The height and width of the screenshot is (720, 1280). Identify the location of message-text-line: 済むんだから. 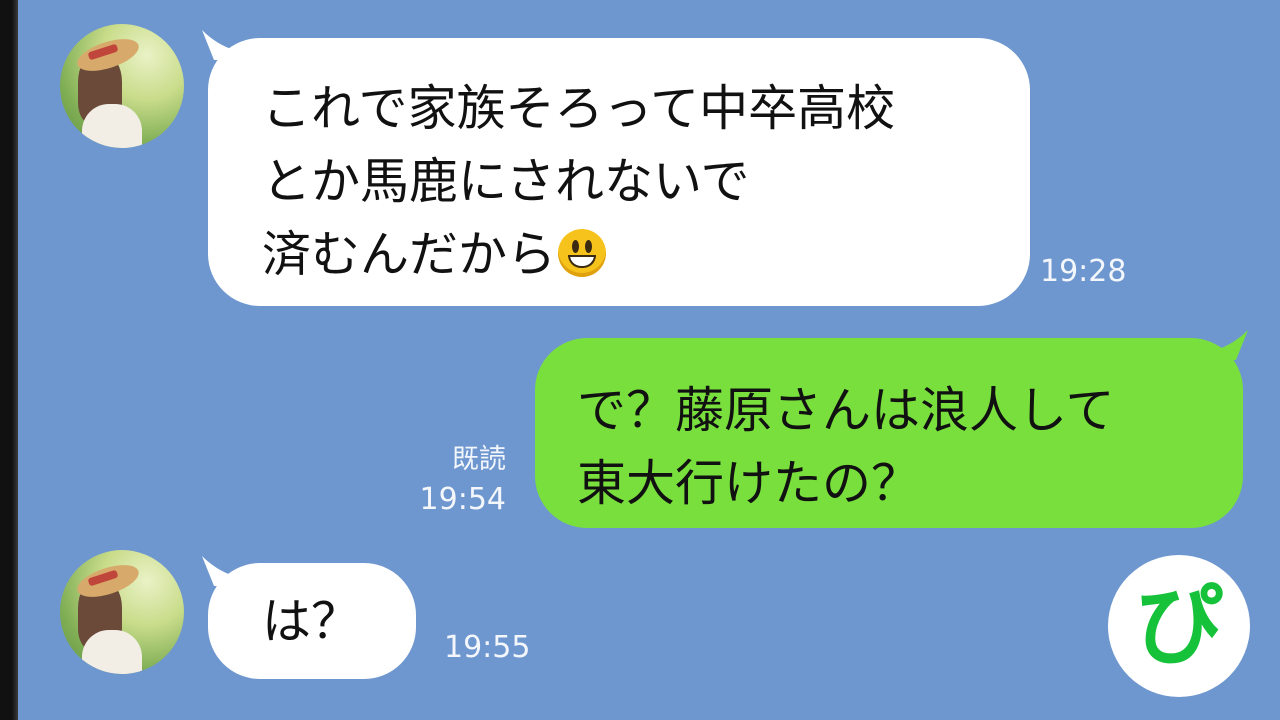
(646, 254).